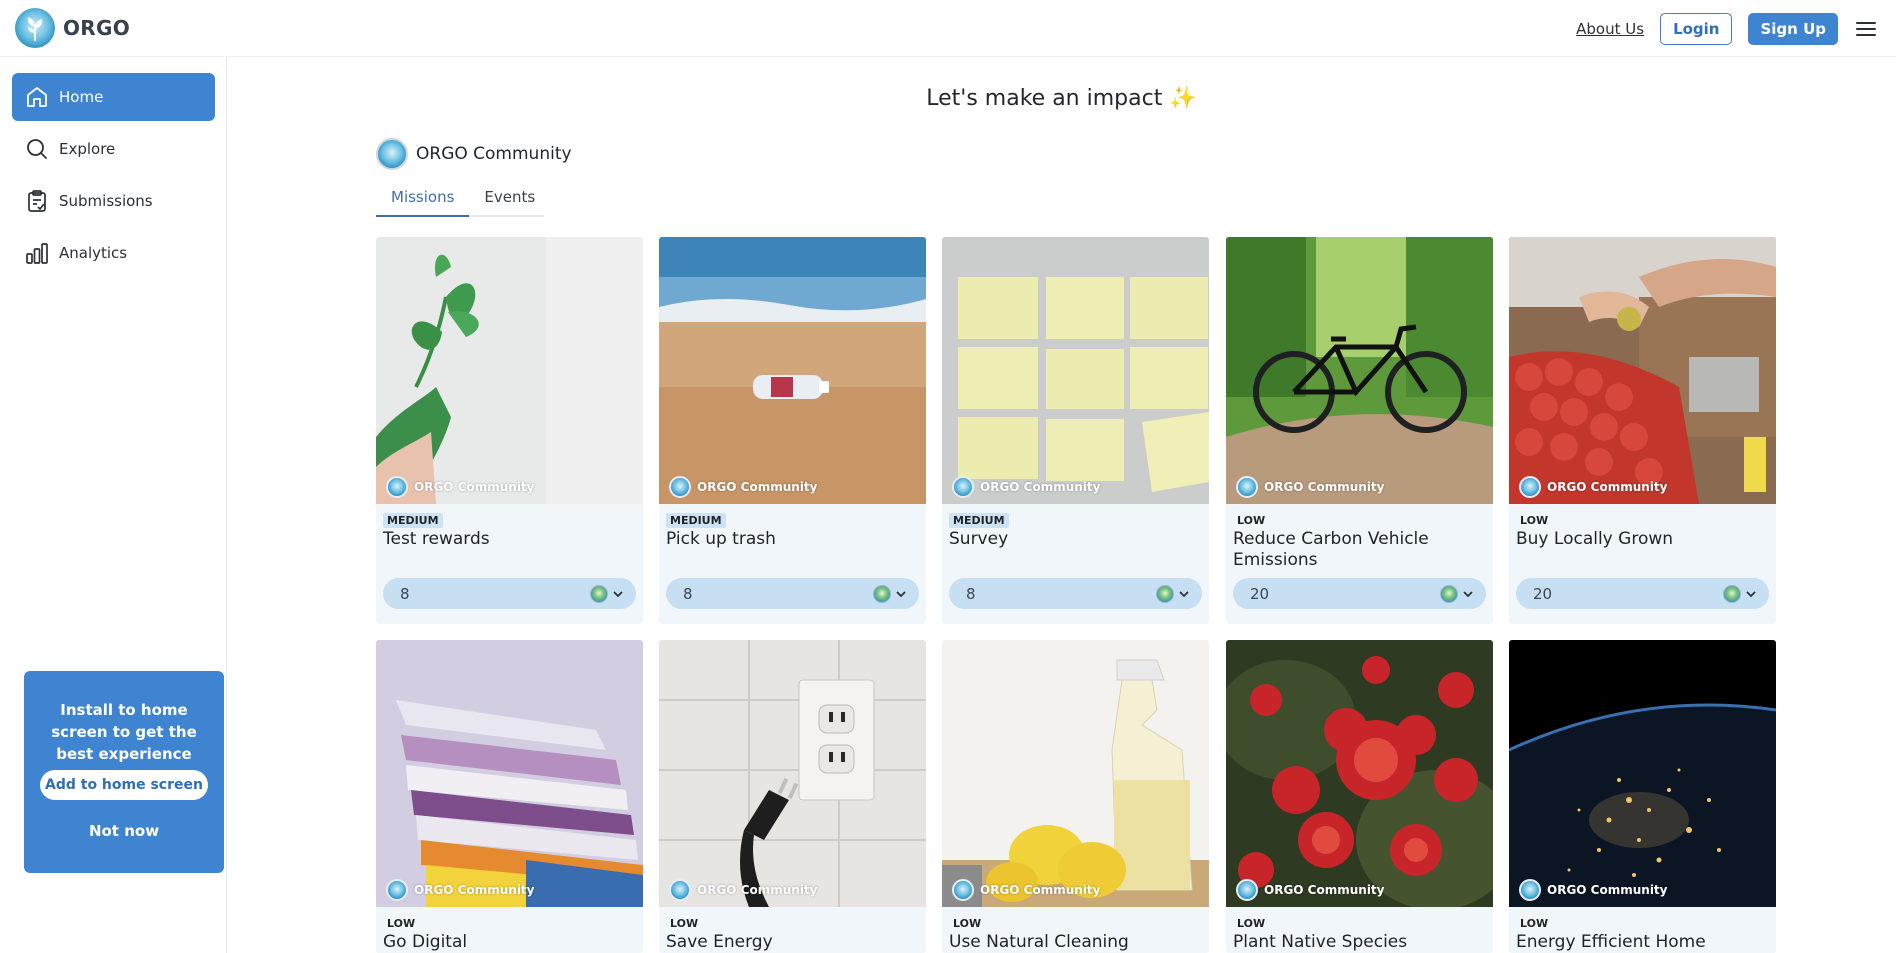  I want to click on mission-card: ORGO Community MEDIUM Survey 8, so click(1075, 430).